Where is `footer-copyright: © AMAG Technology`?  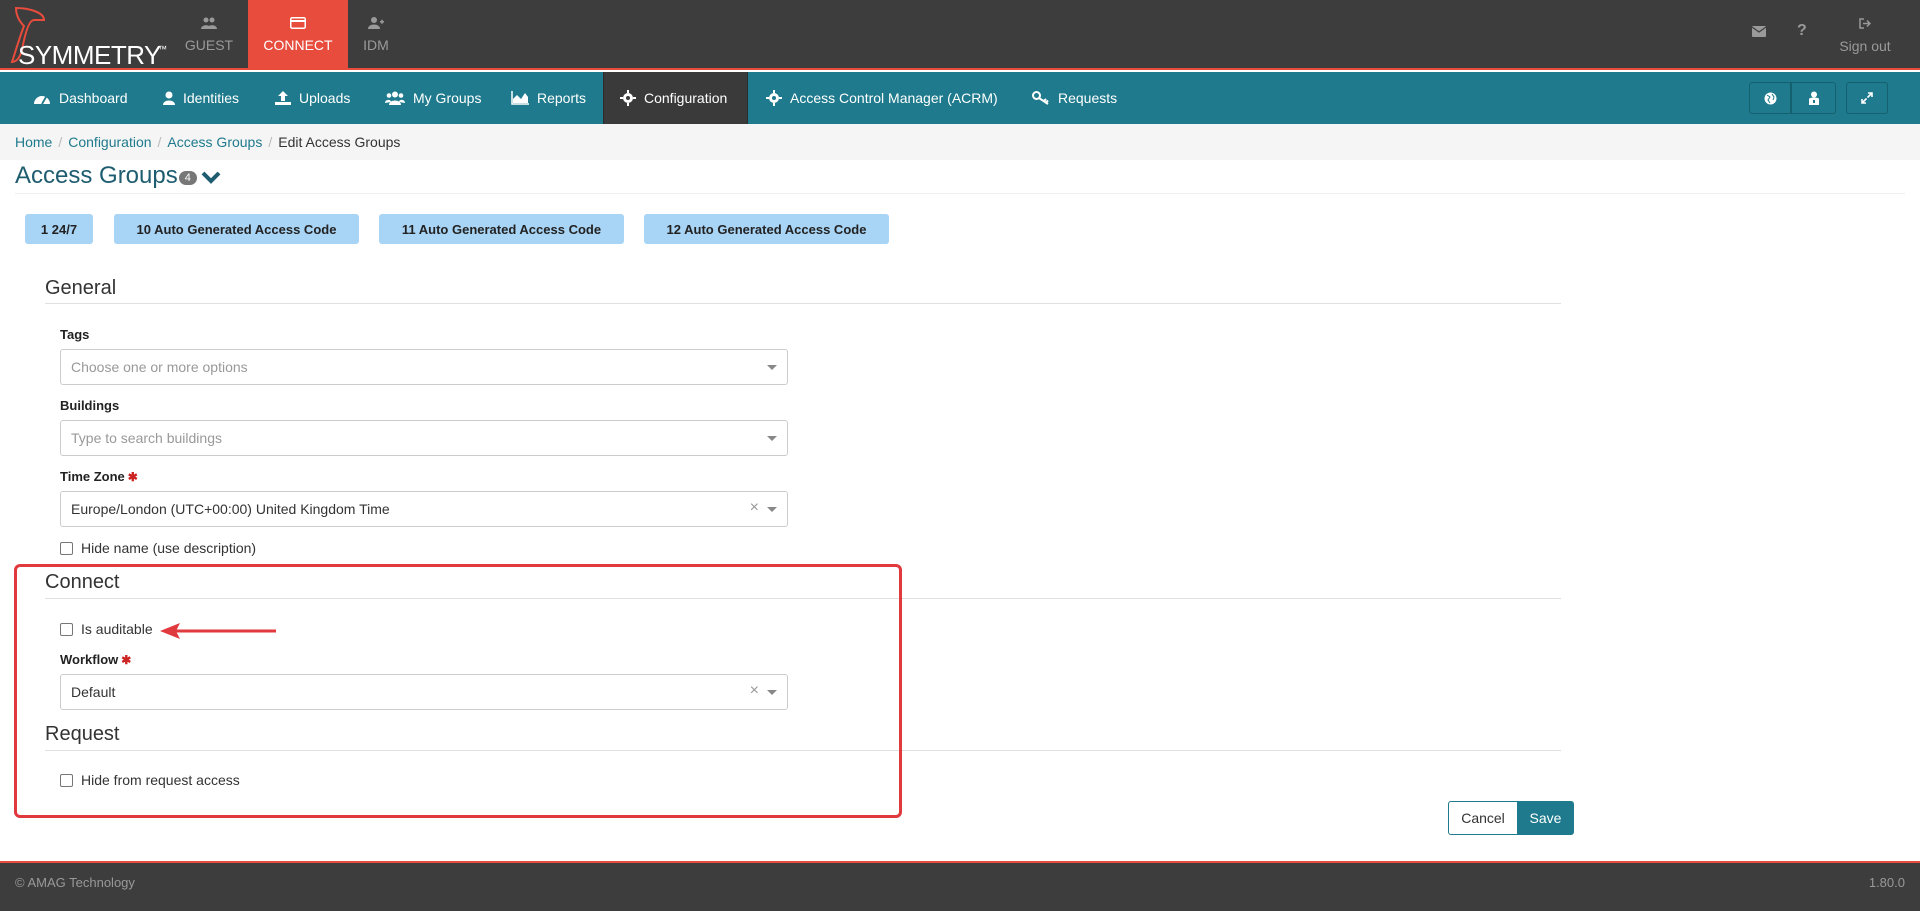 footer-copyright: © AMAG Technology is located at coordinates (75, 882).